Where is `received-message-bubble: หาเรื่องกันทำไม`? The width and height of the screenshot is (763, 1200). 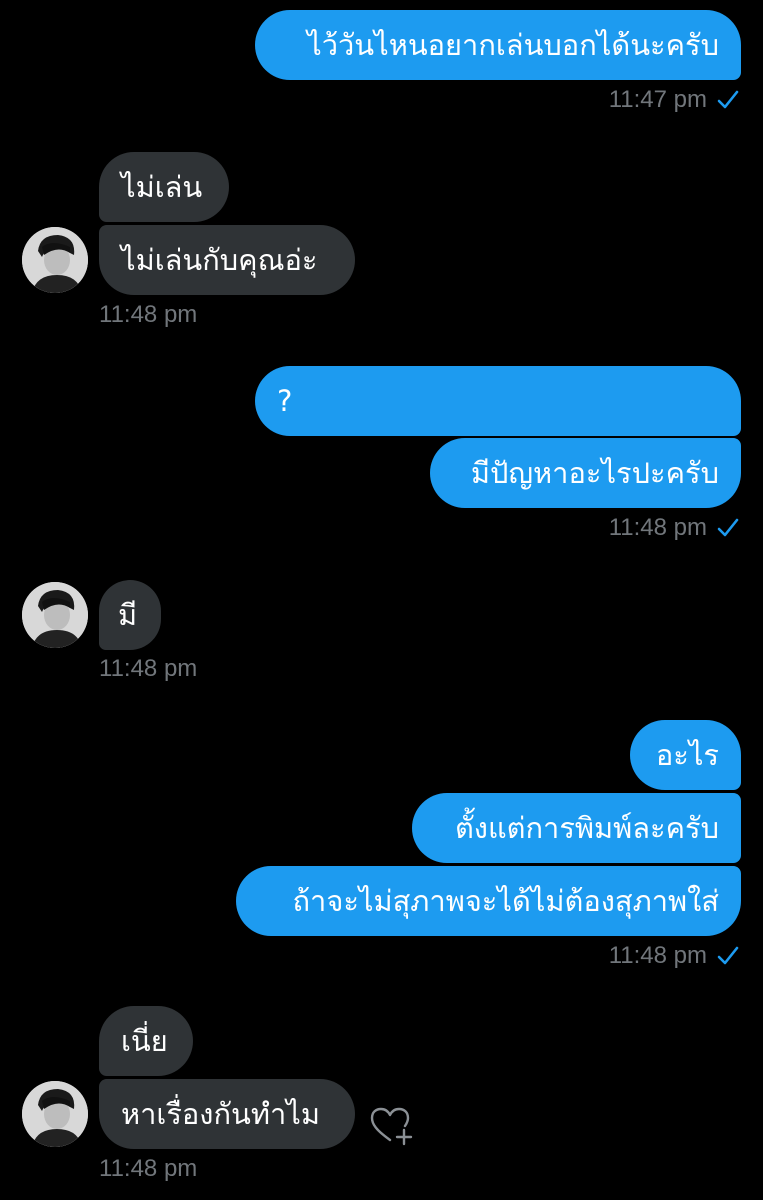 received-message-bubble: หาเรื่องกันทำไม is located at coordinates (227, 1114).